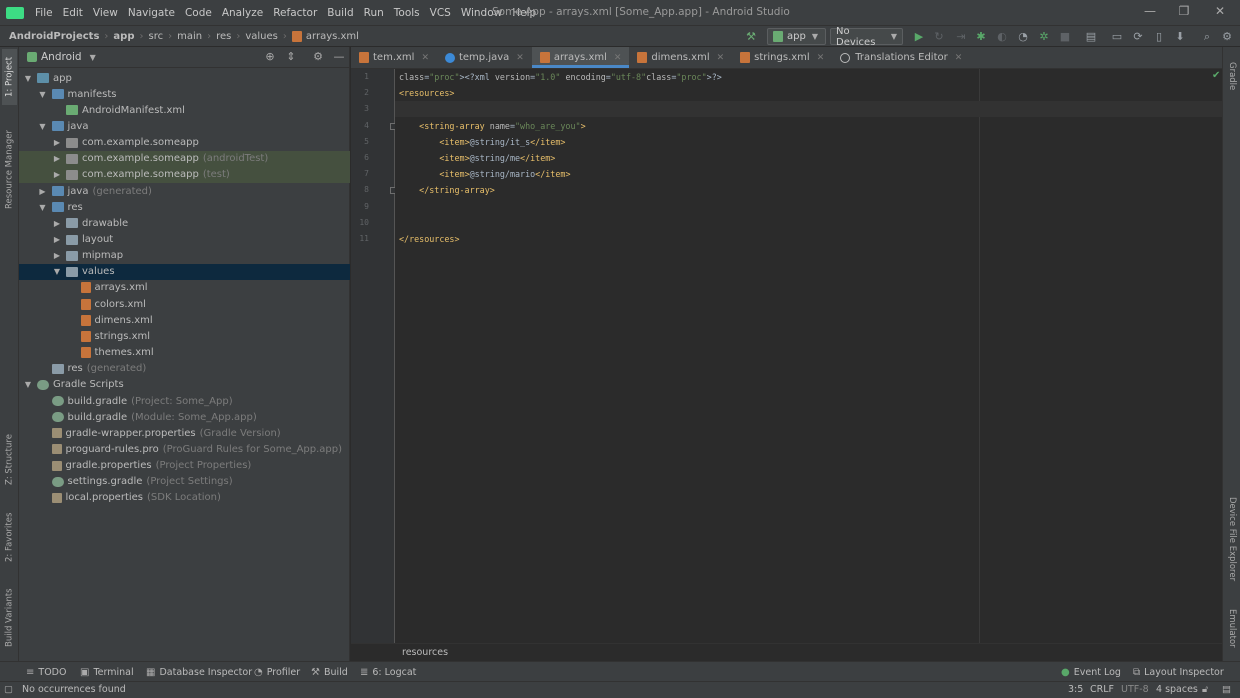 The width and height of the screenshot is (1240, 698). Describe the element at coordinates (105, 13) in the screenshot. I see `menu-view: View` at that location.